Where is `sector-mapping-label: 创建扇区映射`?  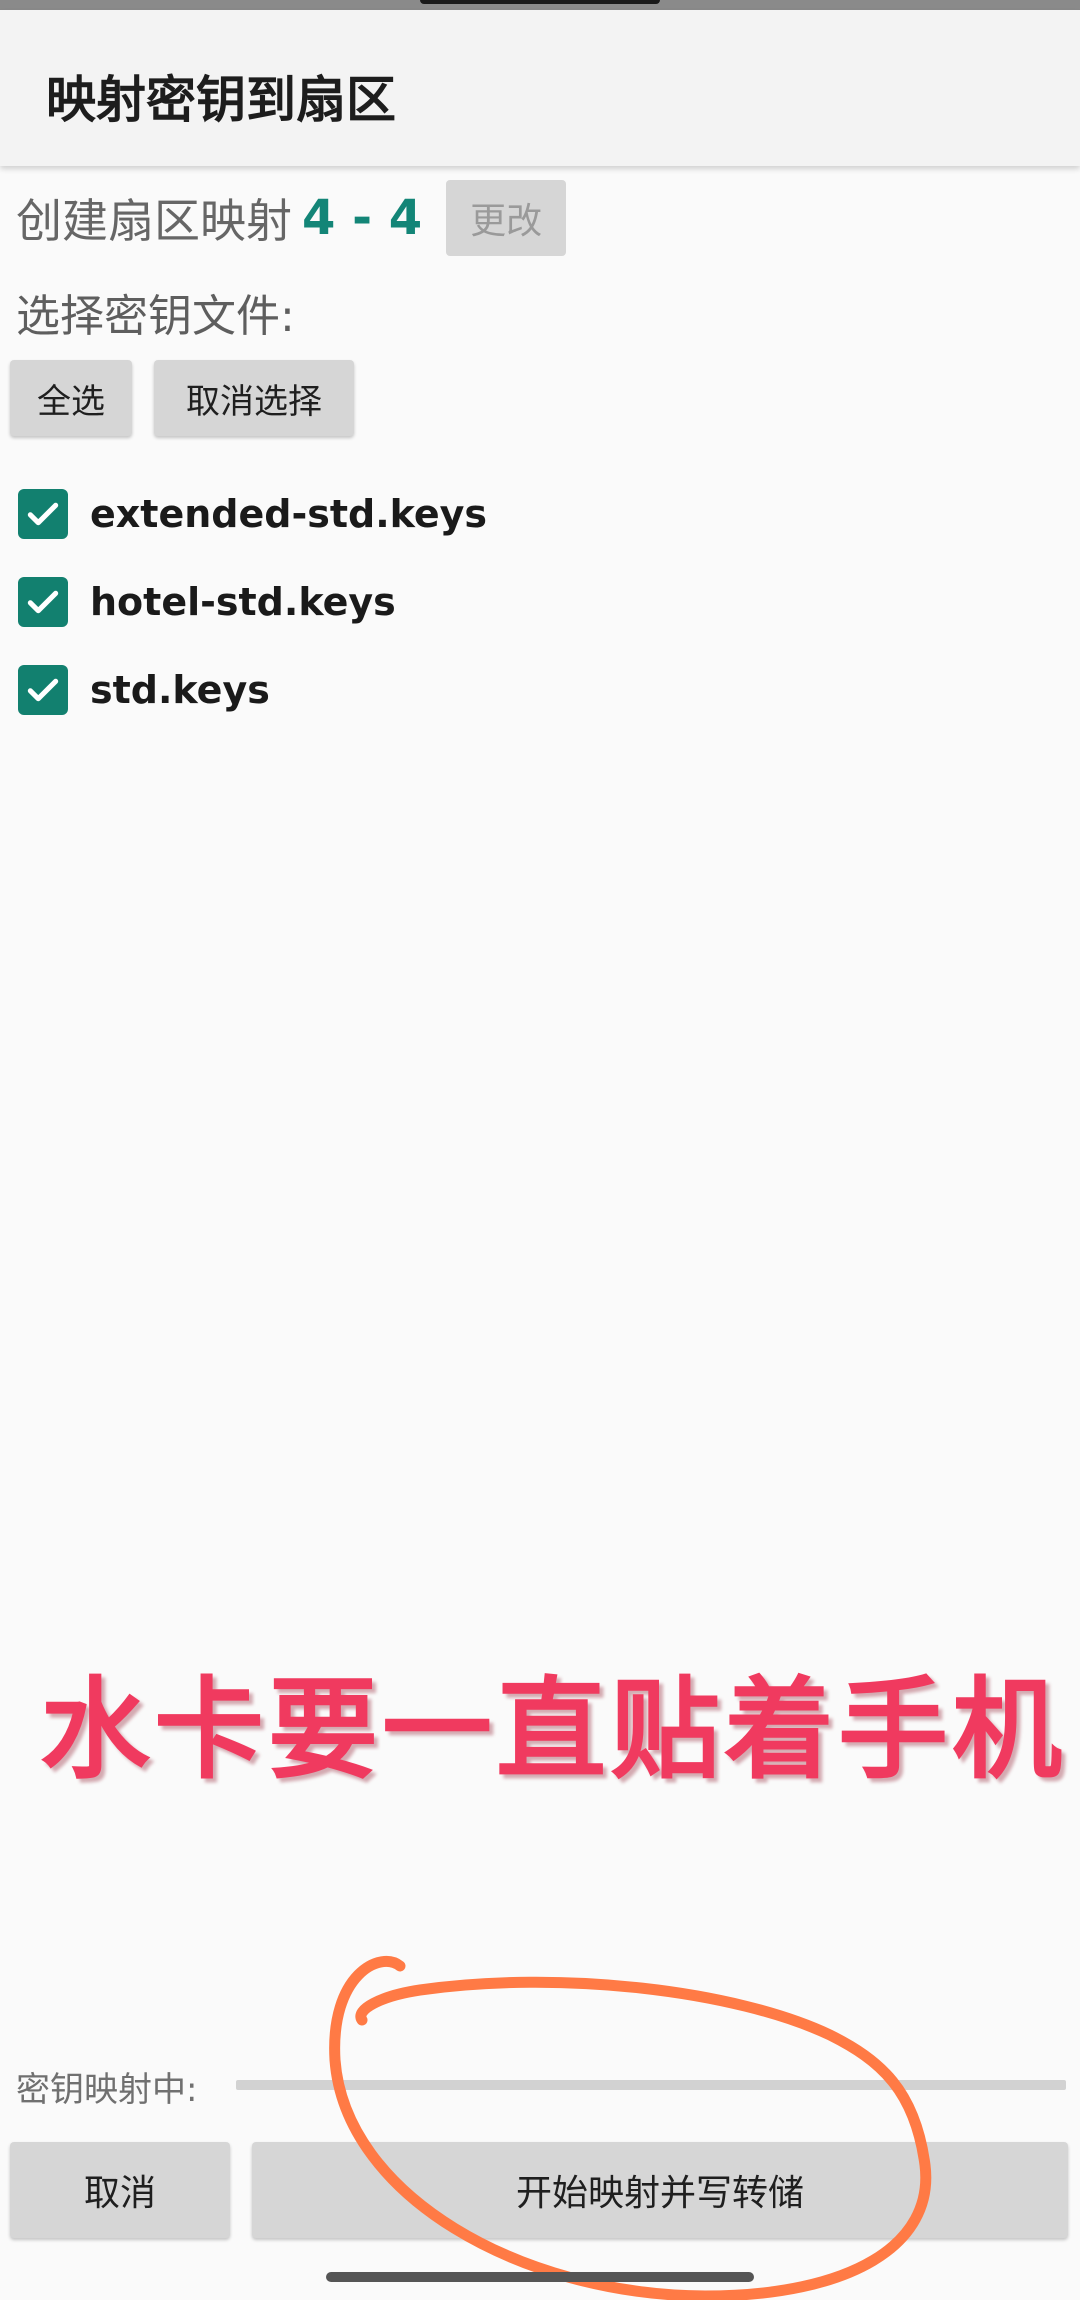
sector-mapping-label: 创建扇区映射 is located at coordinates (154, 221).